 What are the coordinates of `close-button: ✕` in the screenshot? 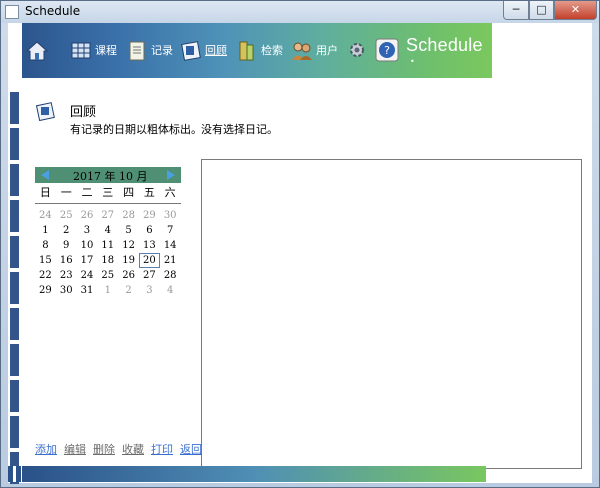 It's located at (575, 10).